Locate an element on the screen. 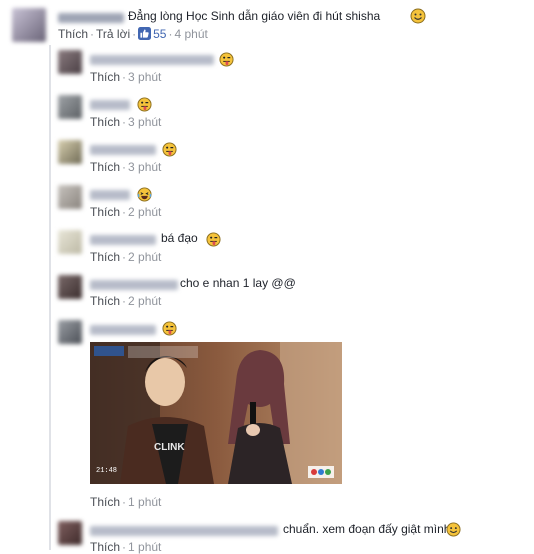  comment-text: cho e nhan 1 lay @@ is located at coordinates (238, 283).